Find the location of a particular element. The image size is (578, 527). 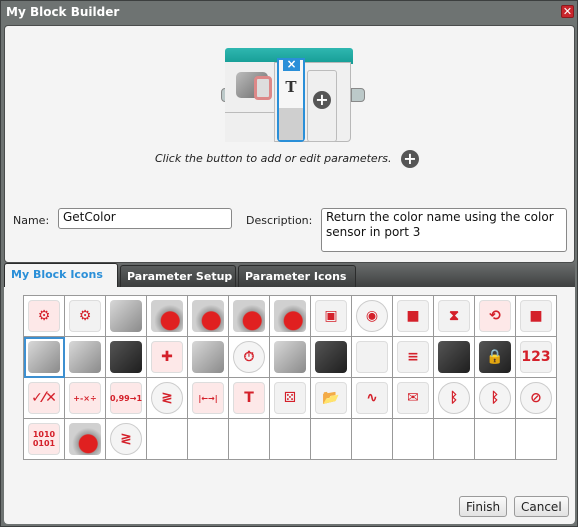

brick-button-sensor-icon: ■ is located at coordinates (536, 316).